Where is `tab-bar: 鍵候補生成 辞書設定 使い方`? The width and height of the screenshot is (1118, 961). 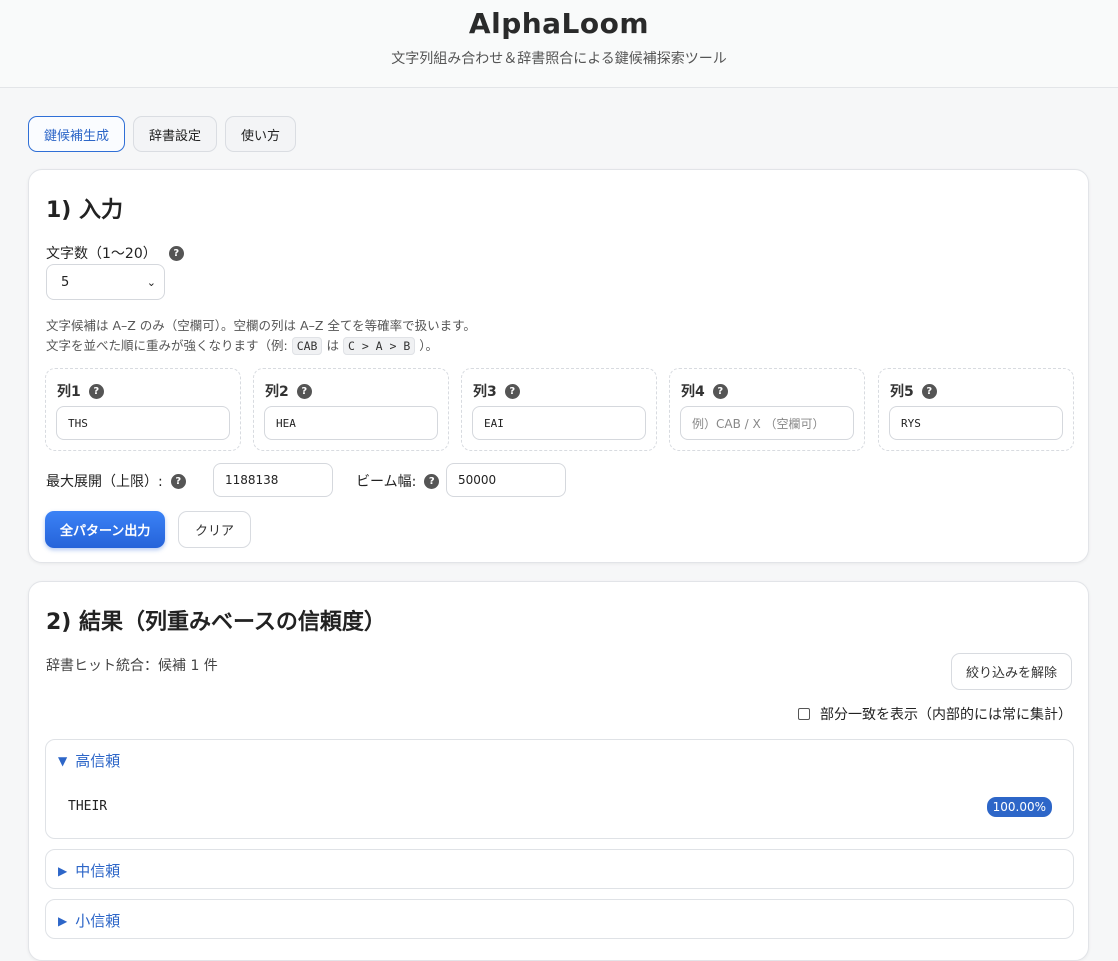 tab-bar: 鍵候補生成 辞書設定 使い方 is located at coordinates (162, 134).